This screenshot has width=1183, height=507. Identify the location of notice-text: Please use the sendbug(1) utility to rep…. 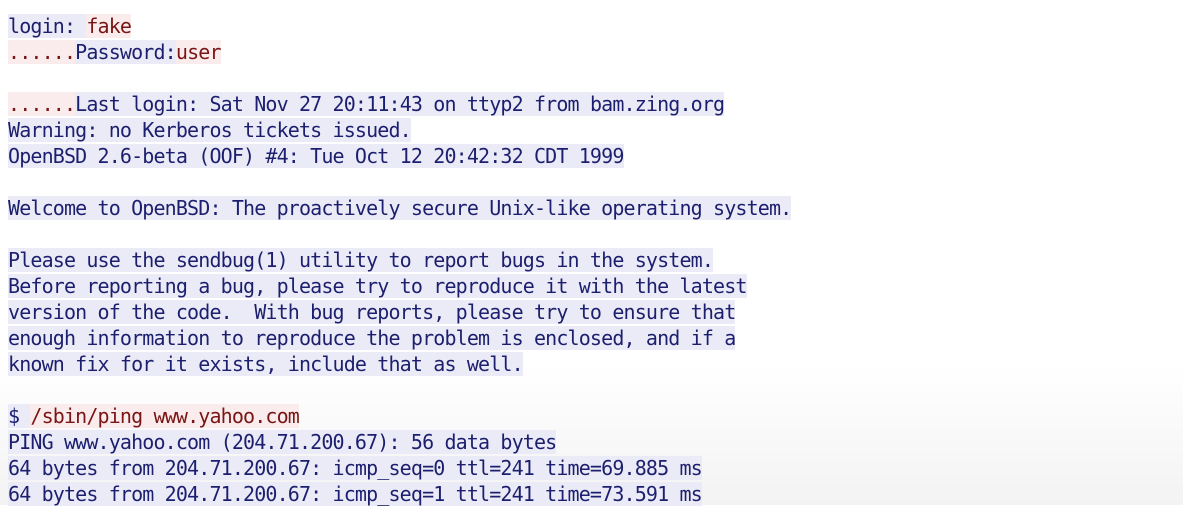
(361, 260).